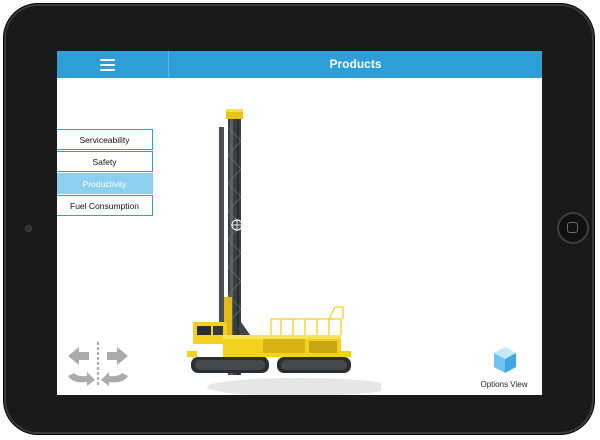 Image resolution: width=600 pixels, height=440 pixels. Describe the element at coordinates (355, 64) in the screenshot. I see `page-title: Products` at that location.